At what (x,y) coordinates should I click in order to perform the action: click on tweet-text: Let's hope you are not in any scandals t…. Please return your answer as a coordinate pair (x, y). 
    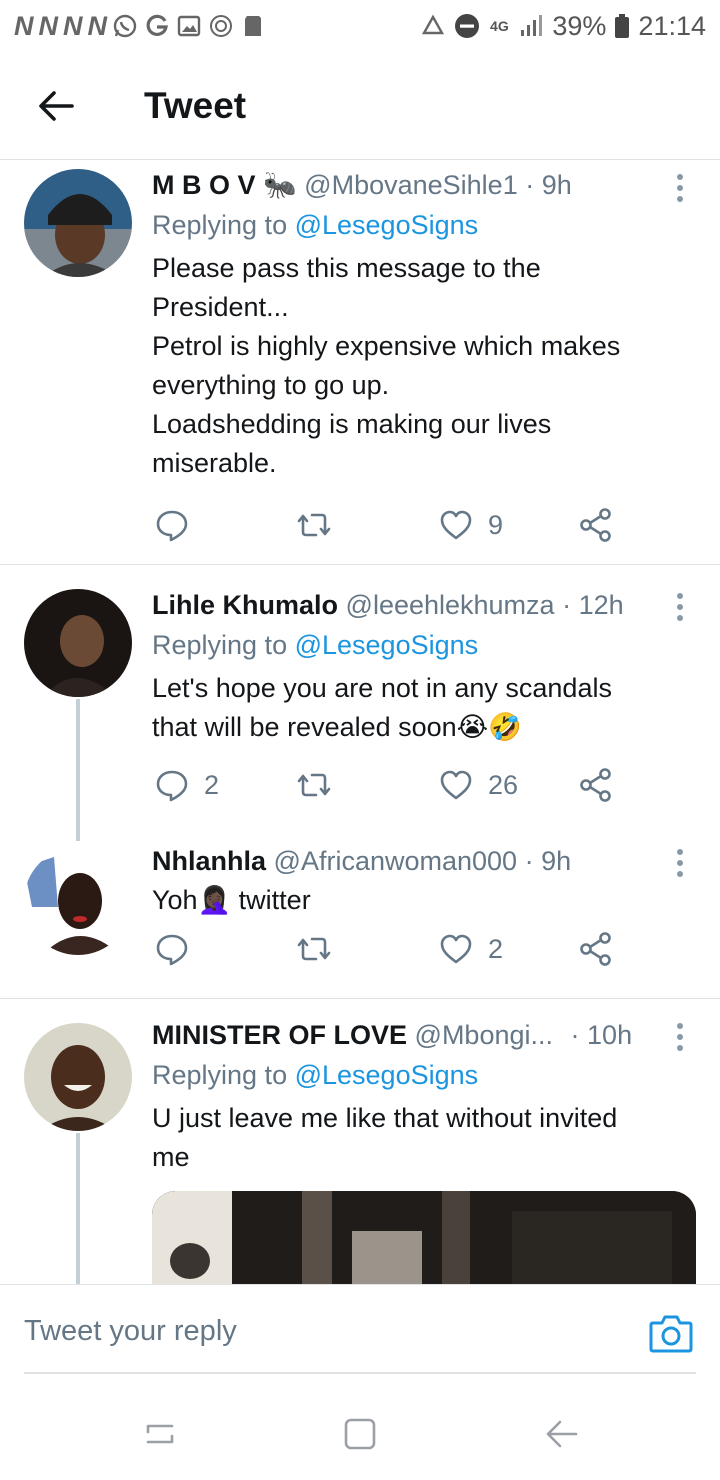
    Looking at the image, I should click on (424, 708).